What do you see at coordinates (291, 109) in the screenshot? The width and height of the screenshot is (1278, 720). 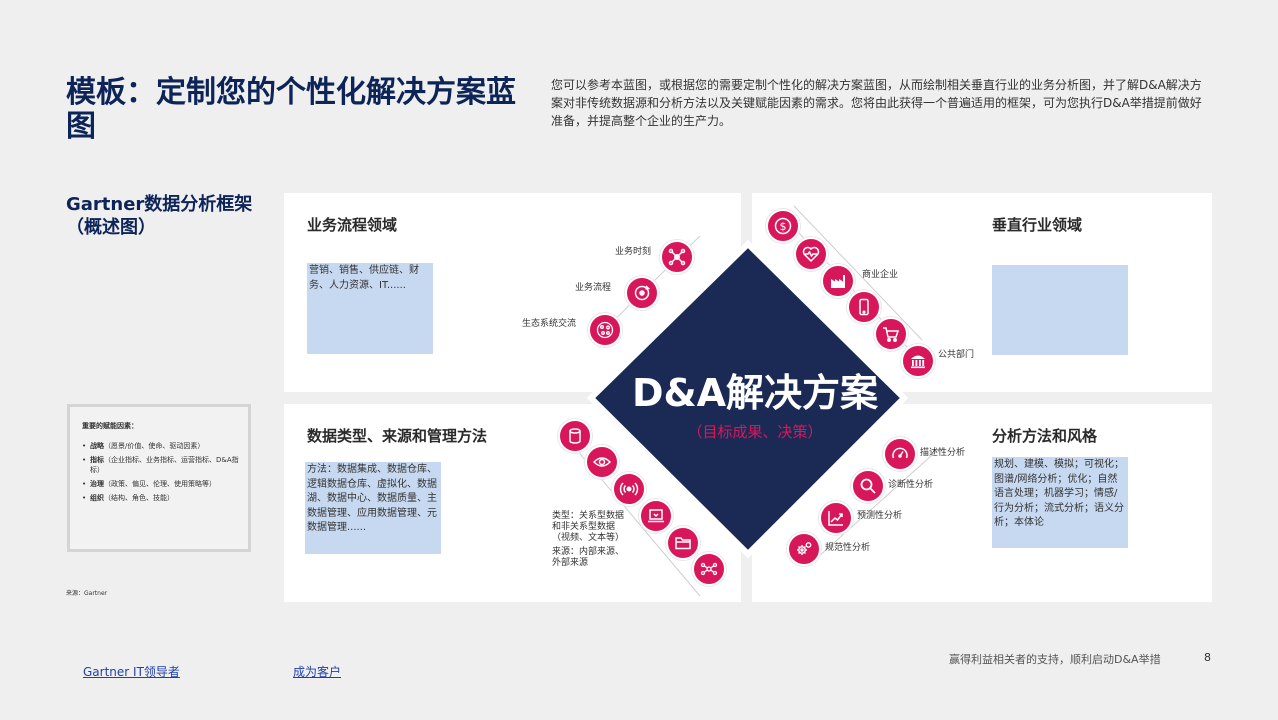 I see `page-title: 模板：定制您的个性化解决方案蓝图` at bounding box center [291, 109].